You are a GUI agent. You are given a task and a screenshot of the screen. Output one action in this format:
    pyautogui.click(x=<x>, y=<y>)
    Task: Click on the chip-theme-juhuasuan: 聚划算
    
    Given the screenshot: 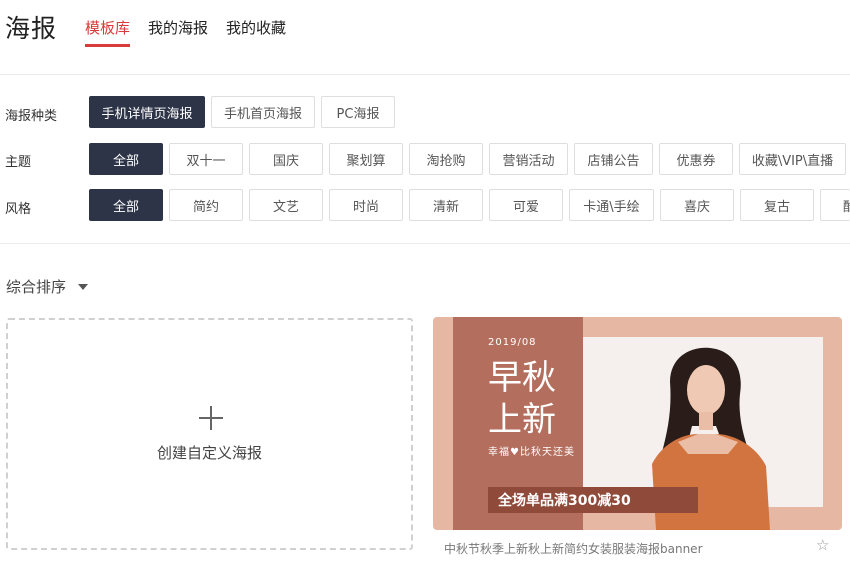 What is the action you would take?
    pyautogui.click(x=366, y=159)
    